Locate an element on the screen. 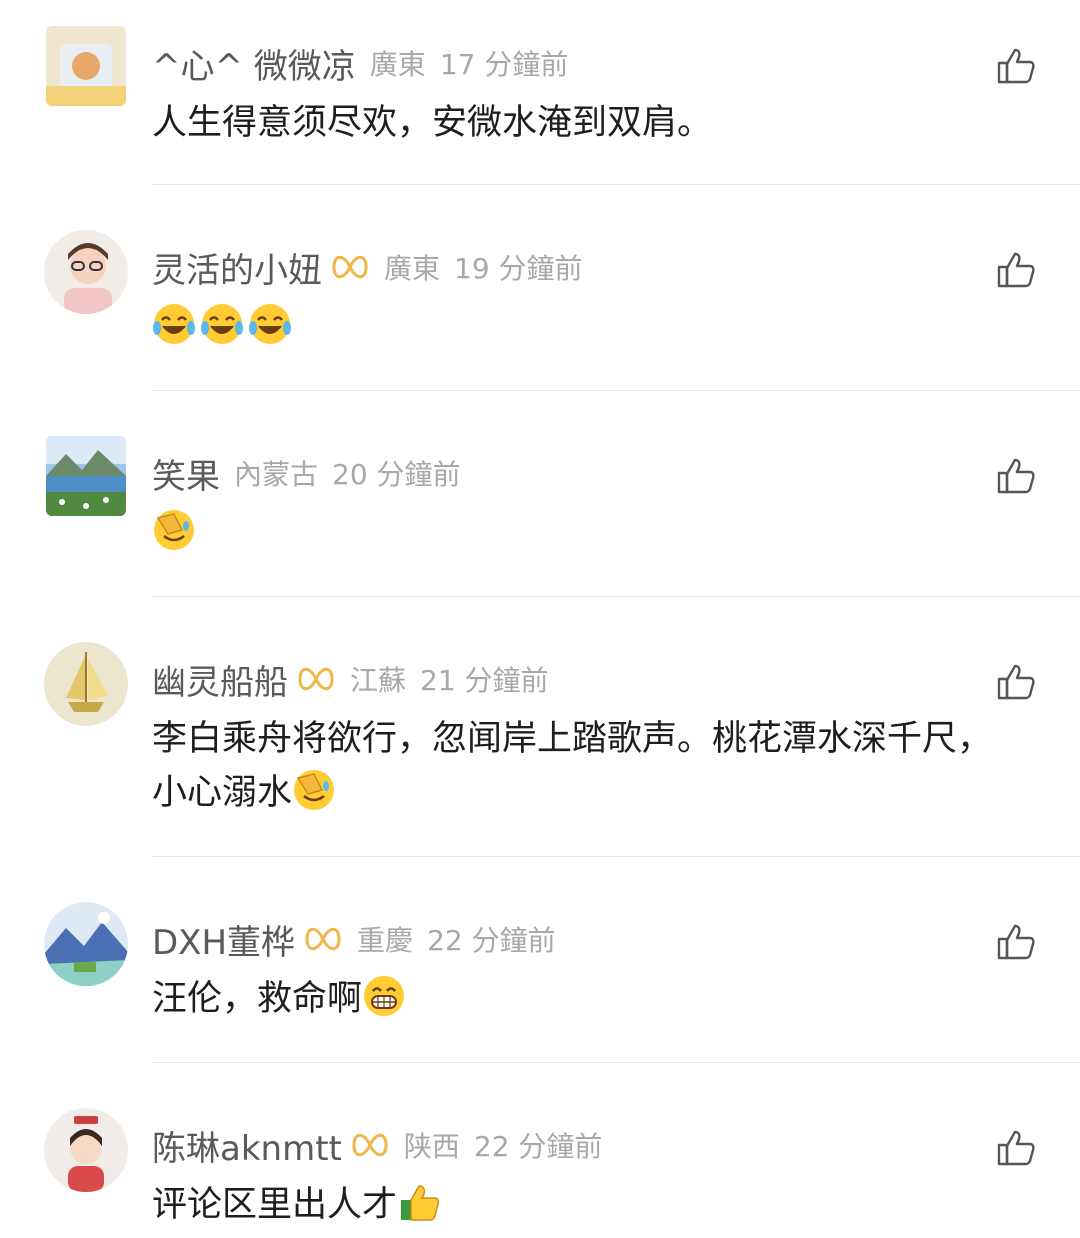  comment-text: 李白乘舟将欲行，忽闻岸上踏歌声。桃花潭水深千尺，小心溺水 is located at coordinates (587, 766).